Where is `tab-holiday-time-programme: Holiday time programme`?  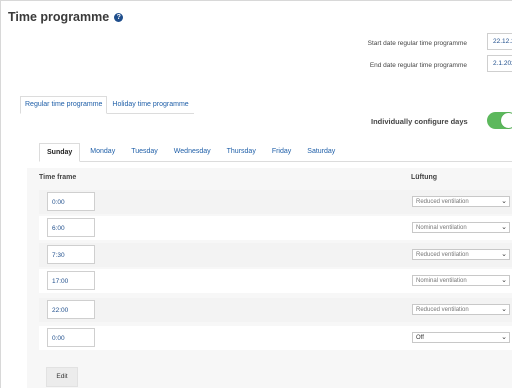 tab-holiday-time-programme: Holiday time programme is located at coordinates (150, 104).